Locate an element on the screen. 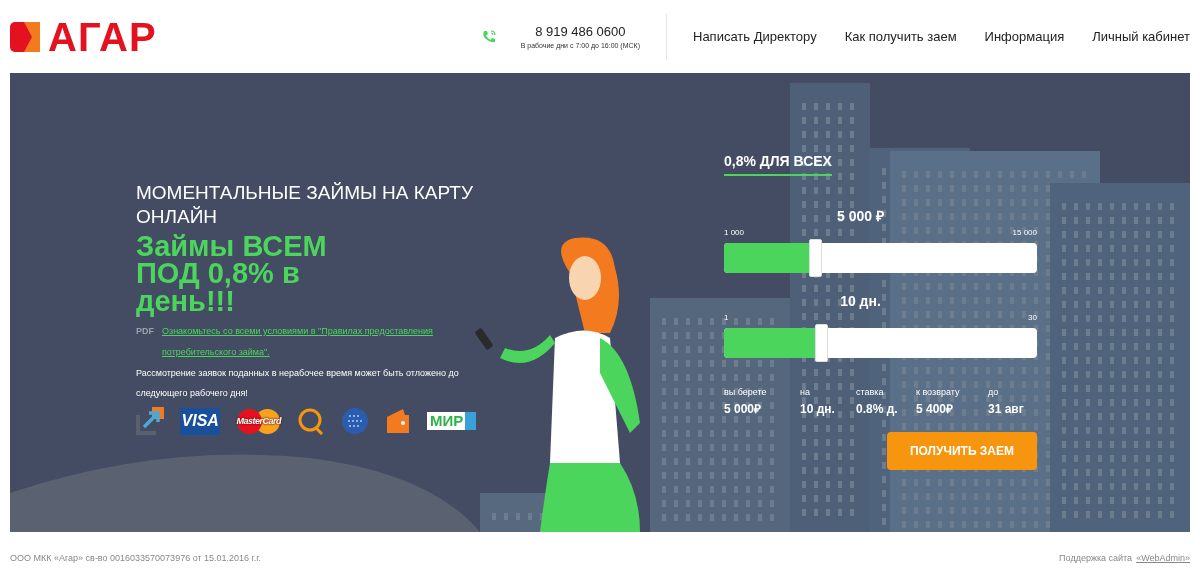  summary-value: 10 дн. is located at coordinates (818, 409).